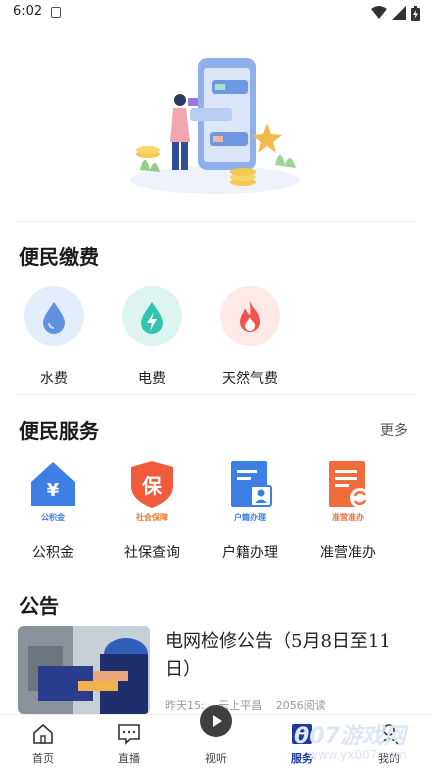 This screenshot has height=768, width=432. I want to click on status-bar: 6:02, so click(216, 13).